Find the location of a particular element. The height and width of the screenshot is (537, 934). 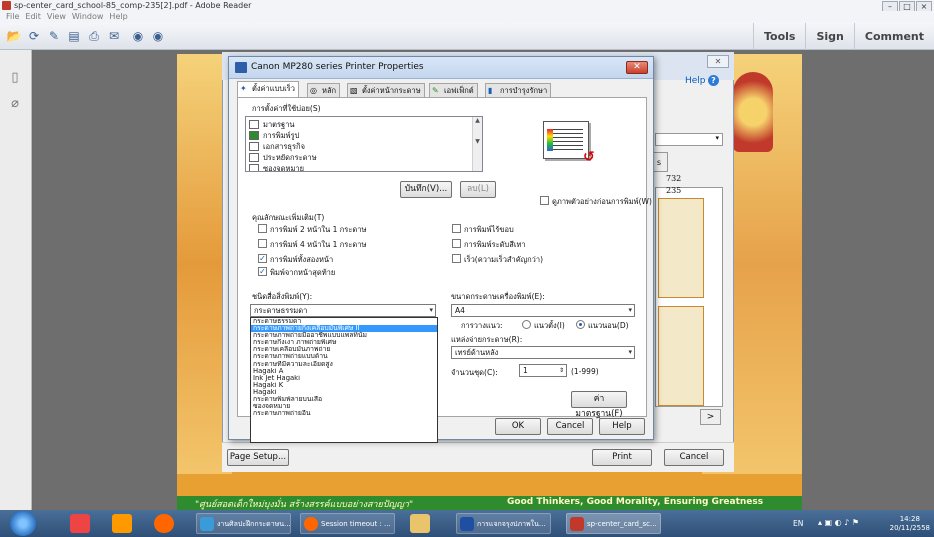

paper-preview-image: ↺ is located at coordinates (573, 146).